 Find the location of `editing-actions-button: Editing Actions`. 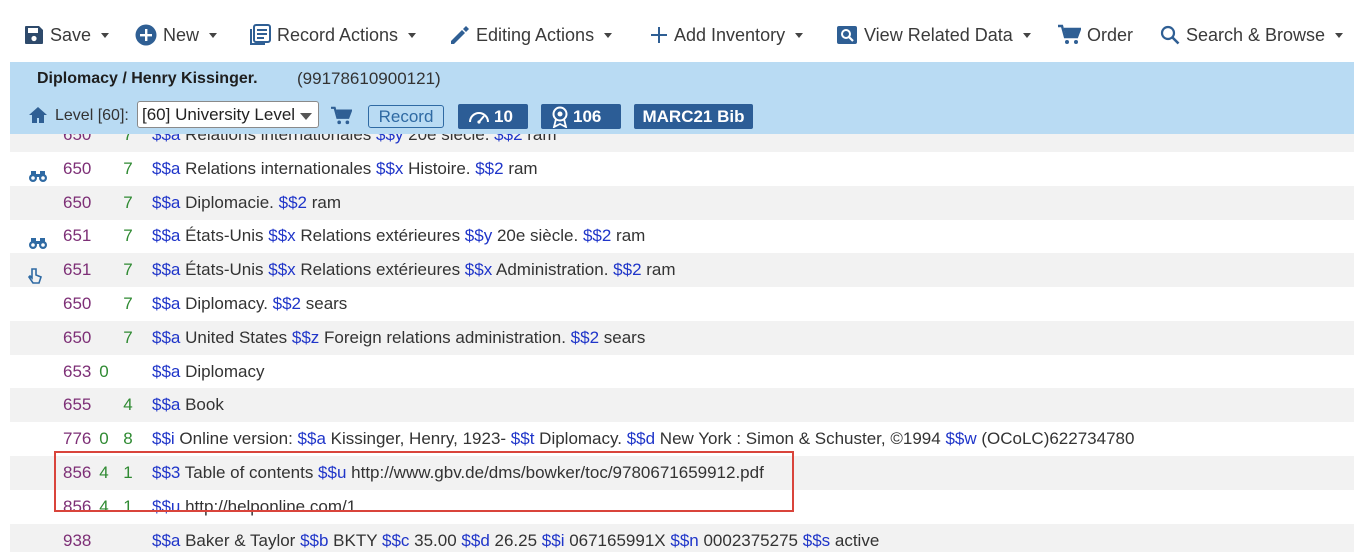

editing-actions-button: Editing Actions is located at coordinates (531, 35).